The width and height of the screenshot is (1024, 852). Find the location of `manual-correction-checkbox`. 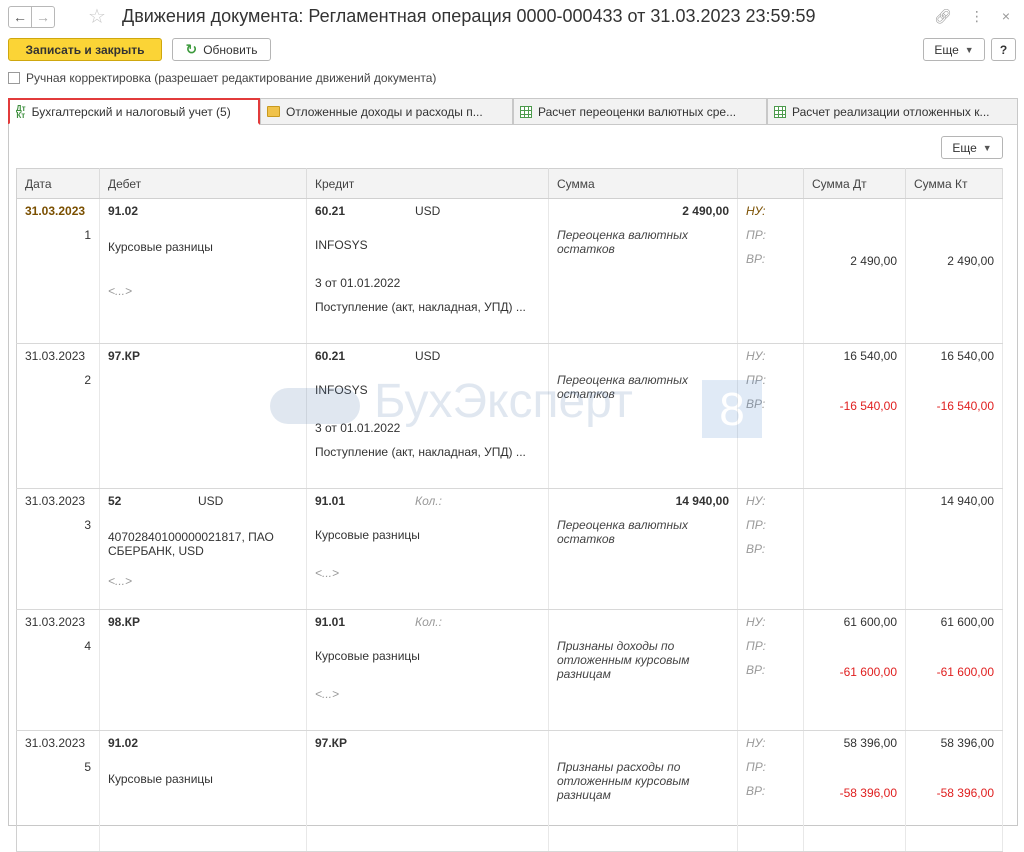

manual-correction-checkbox is located at coordinates (14, 78).